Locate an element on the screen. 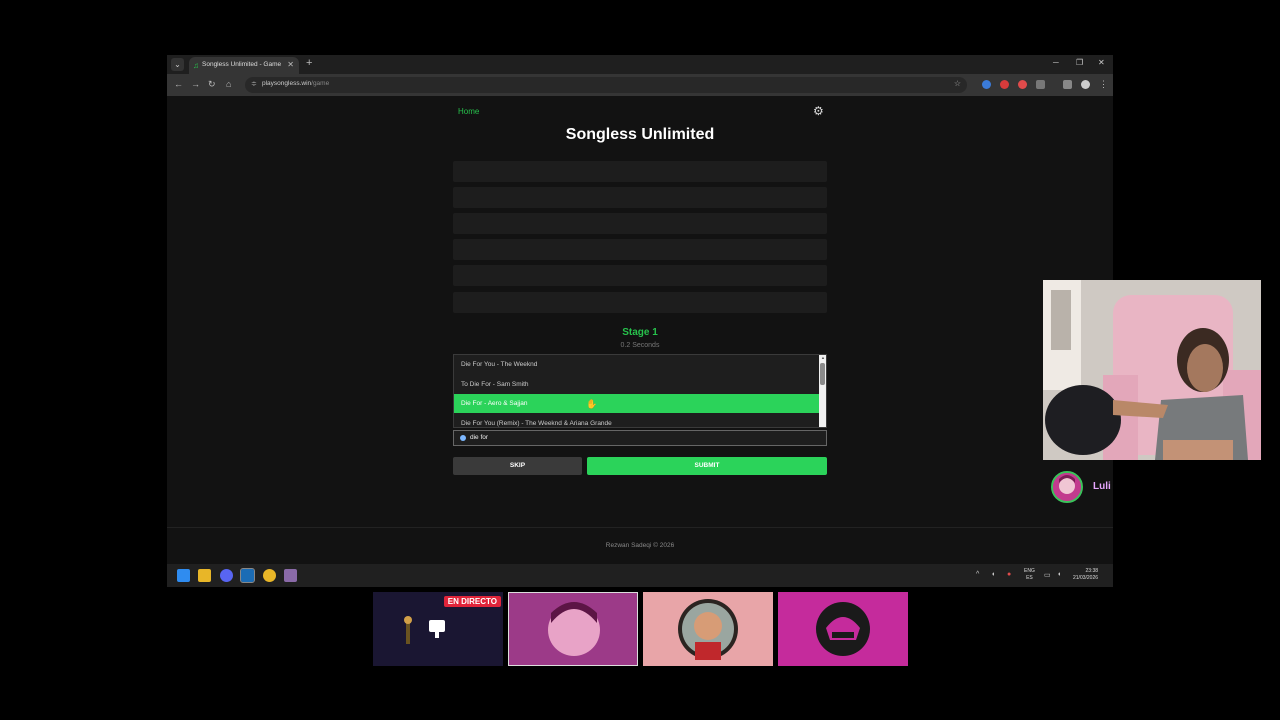 Image resolution: width=1280 pixels, height=720 pixels. live-badge: EN DIRECTO is located at coordinates (472, 601).